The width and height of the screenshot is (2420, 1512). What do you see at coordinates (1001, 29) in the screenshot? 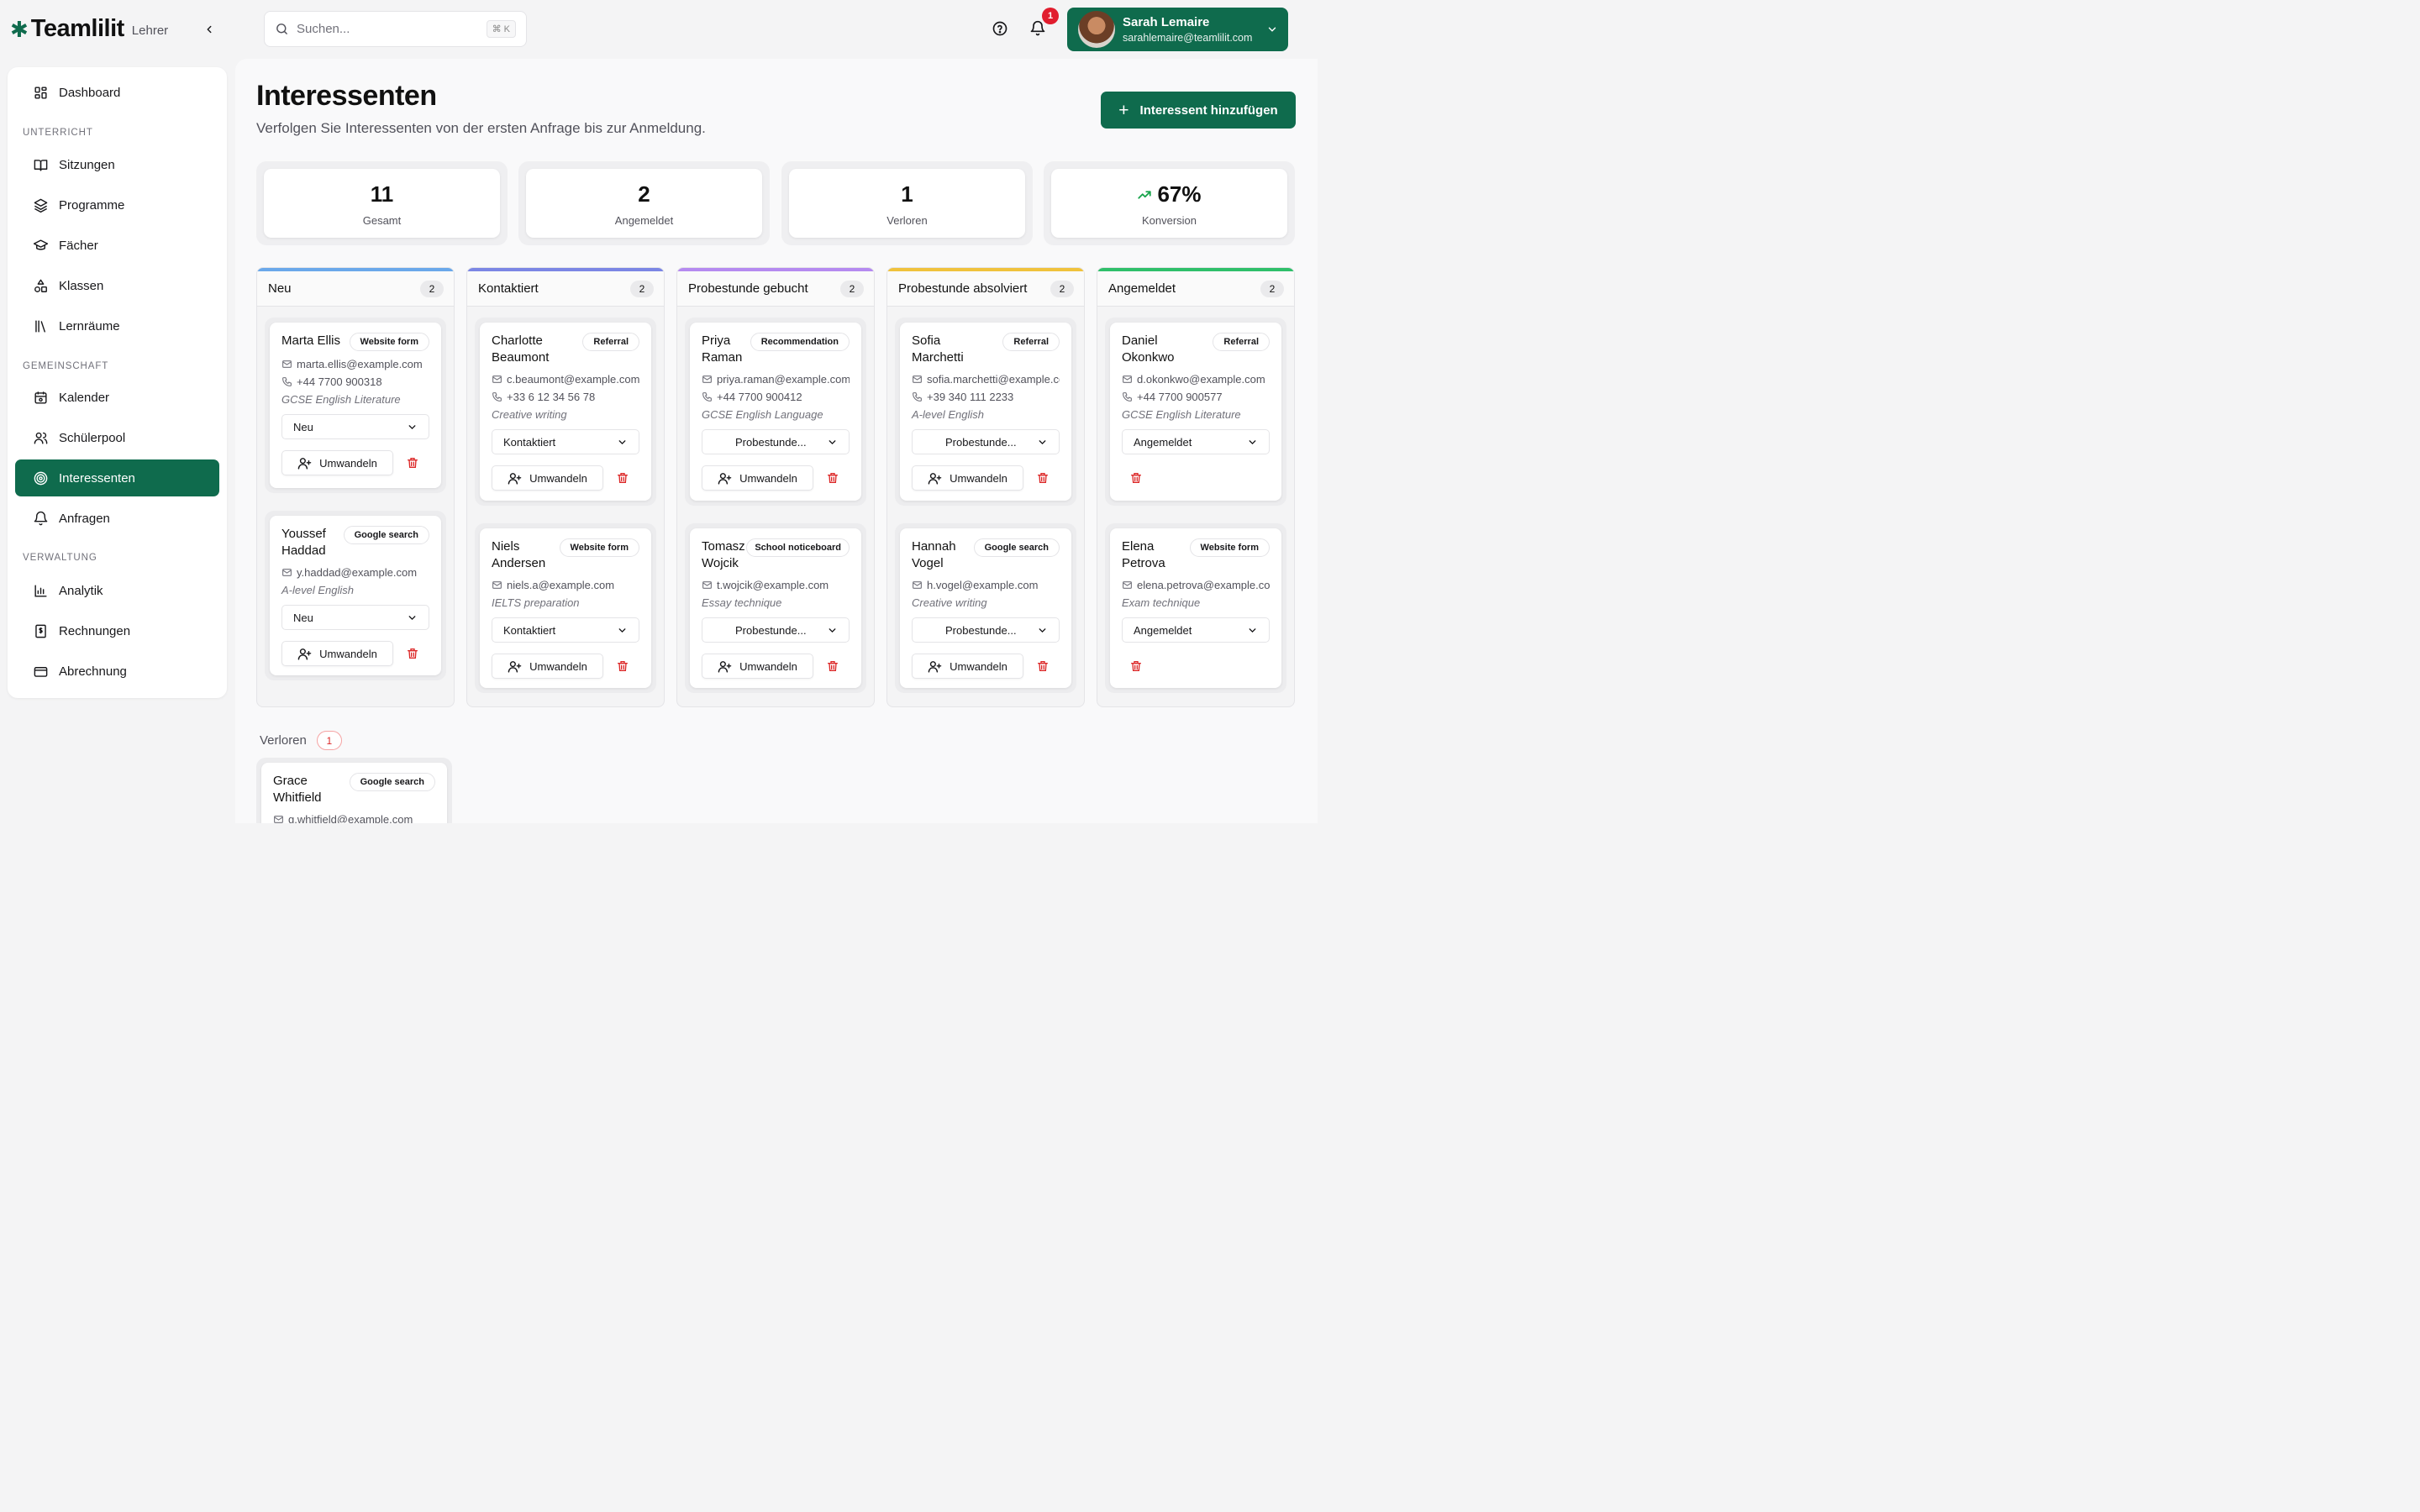
I see `help-button` at bounding box center [1001, 29].